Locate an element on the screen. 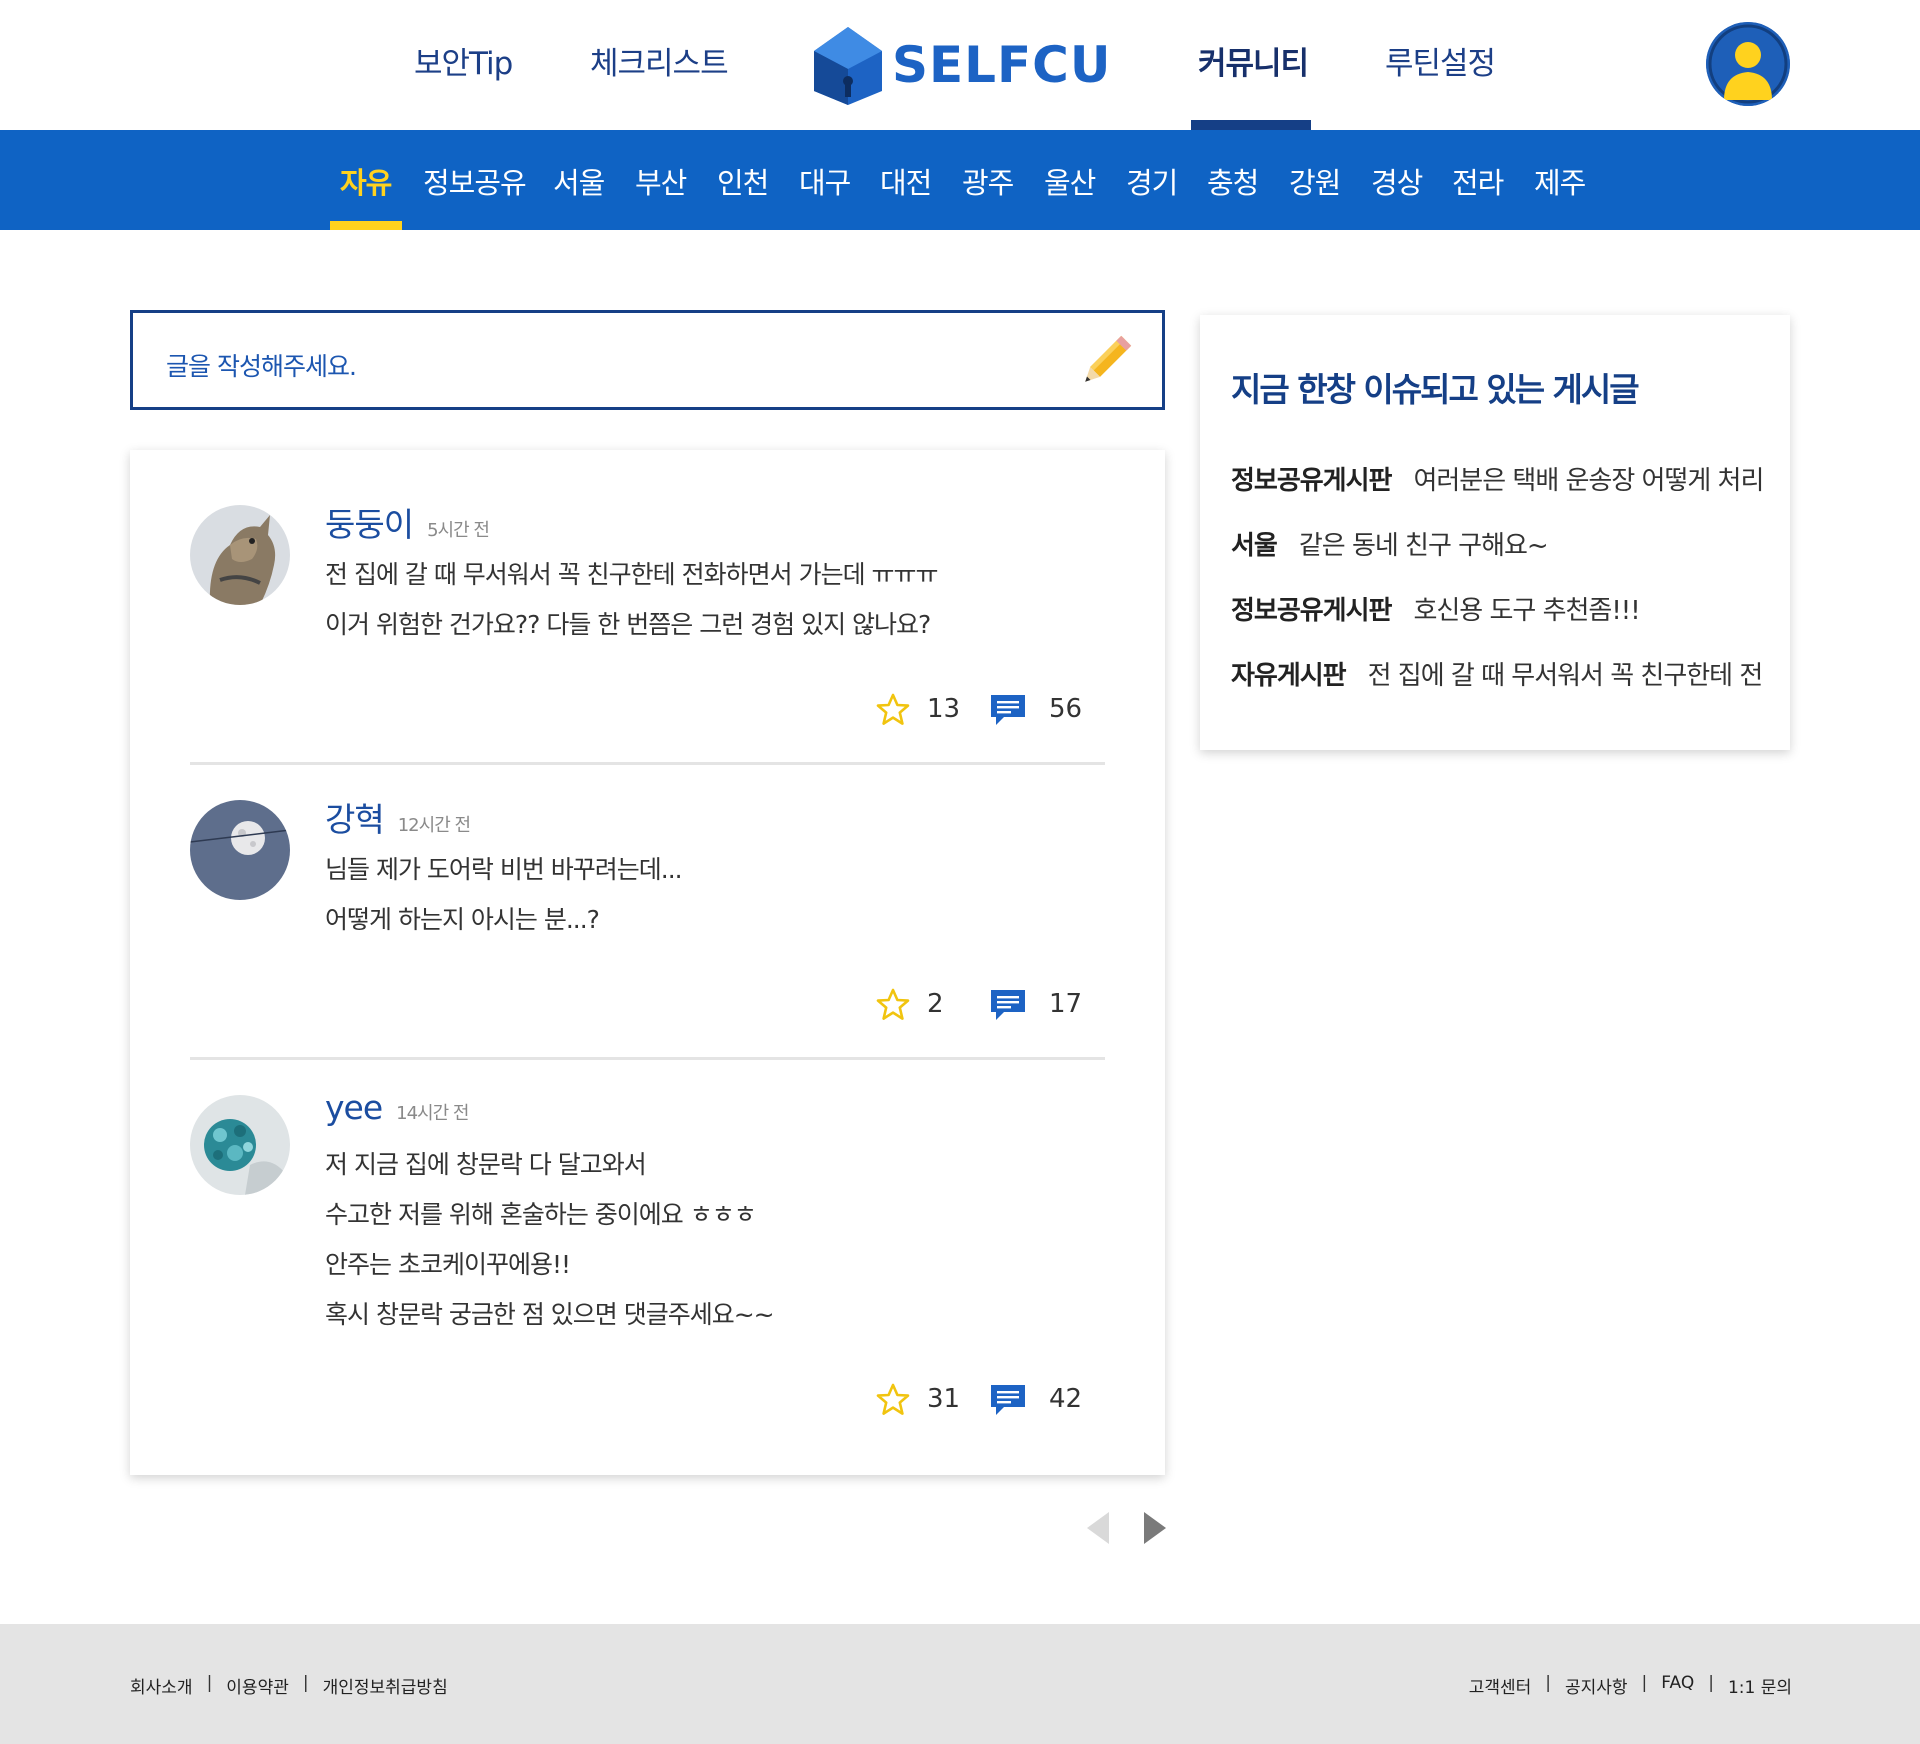 The height and width of the screenshot is (1744, 1920). nav-item-security-tip: 보안Tip is located at coordinates (463, 60).